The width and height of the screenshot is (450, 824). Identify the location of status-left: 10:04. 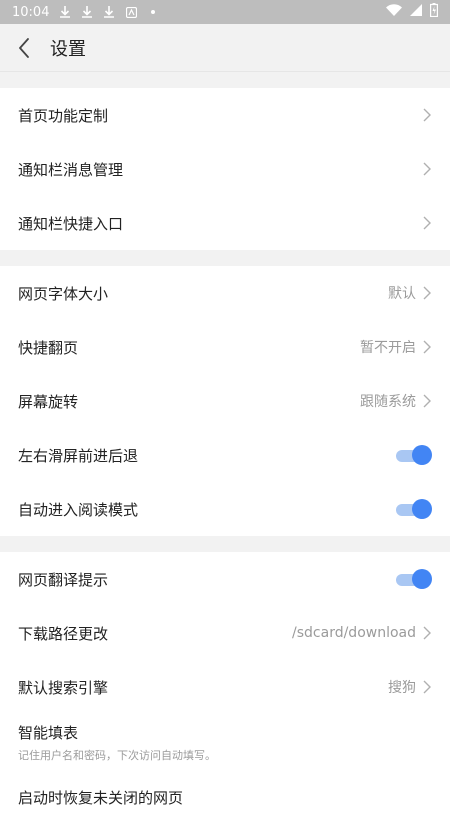
(85, 12).